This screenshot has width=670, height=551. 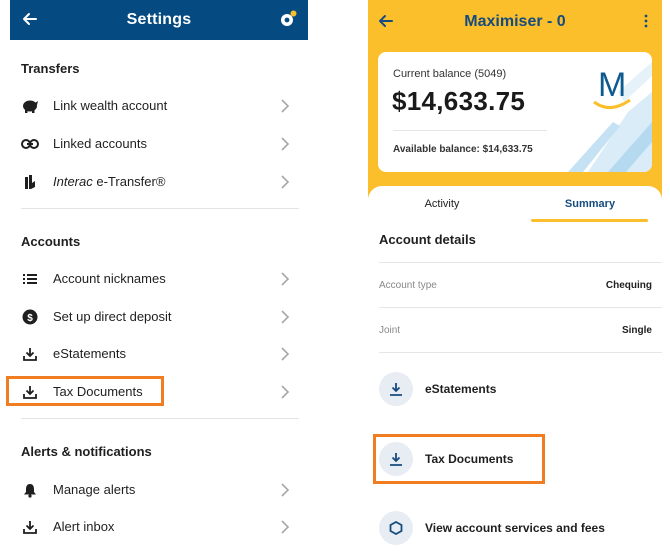 I want to click on item-label: Tax Documents, so click(x=98, y=391).